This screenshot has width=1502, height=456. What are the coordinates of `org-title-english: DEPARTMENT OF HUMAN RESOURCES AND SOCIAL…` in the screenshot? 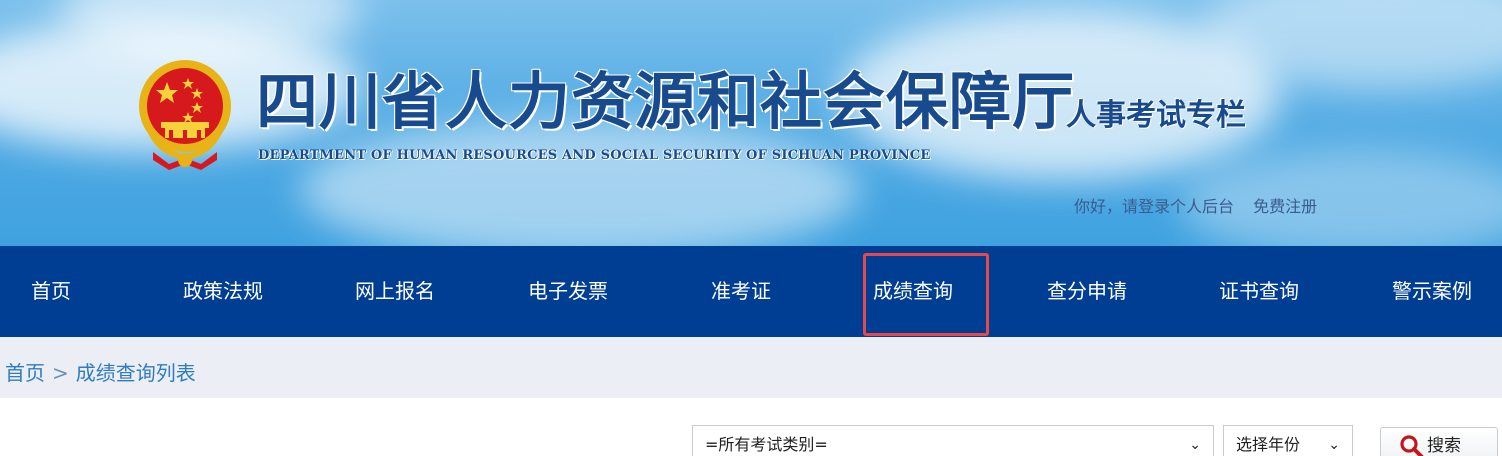 It's located at (594, 155).